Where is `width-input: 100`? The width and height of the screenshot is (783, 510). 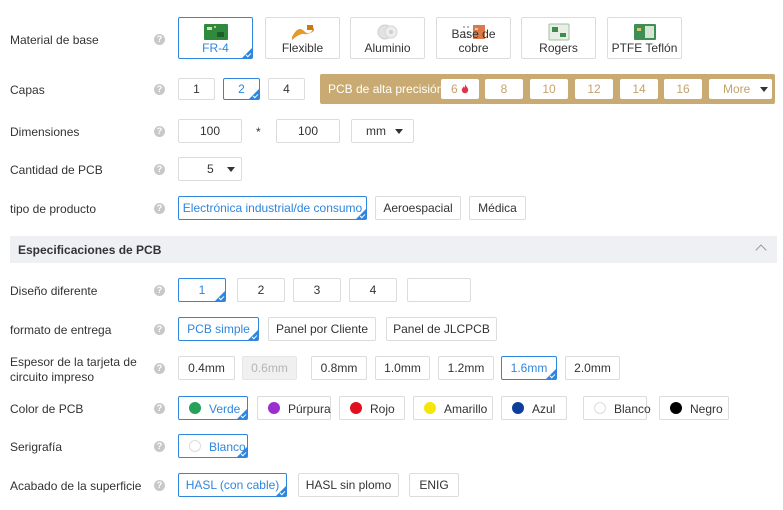 width-input: 100 is located at coordinates (210, 131).